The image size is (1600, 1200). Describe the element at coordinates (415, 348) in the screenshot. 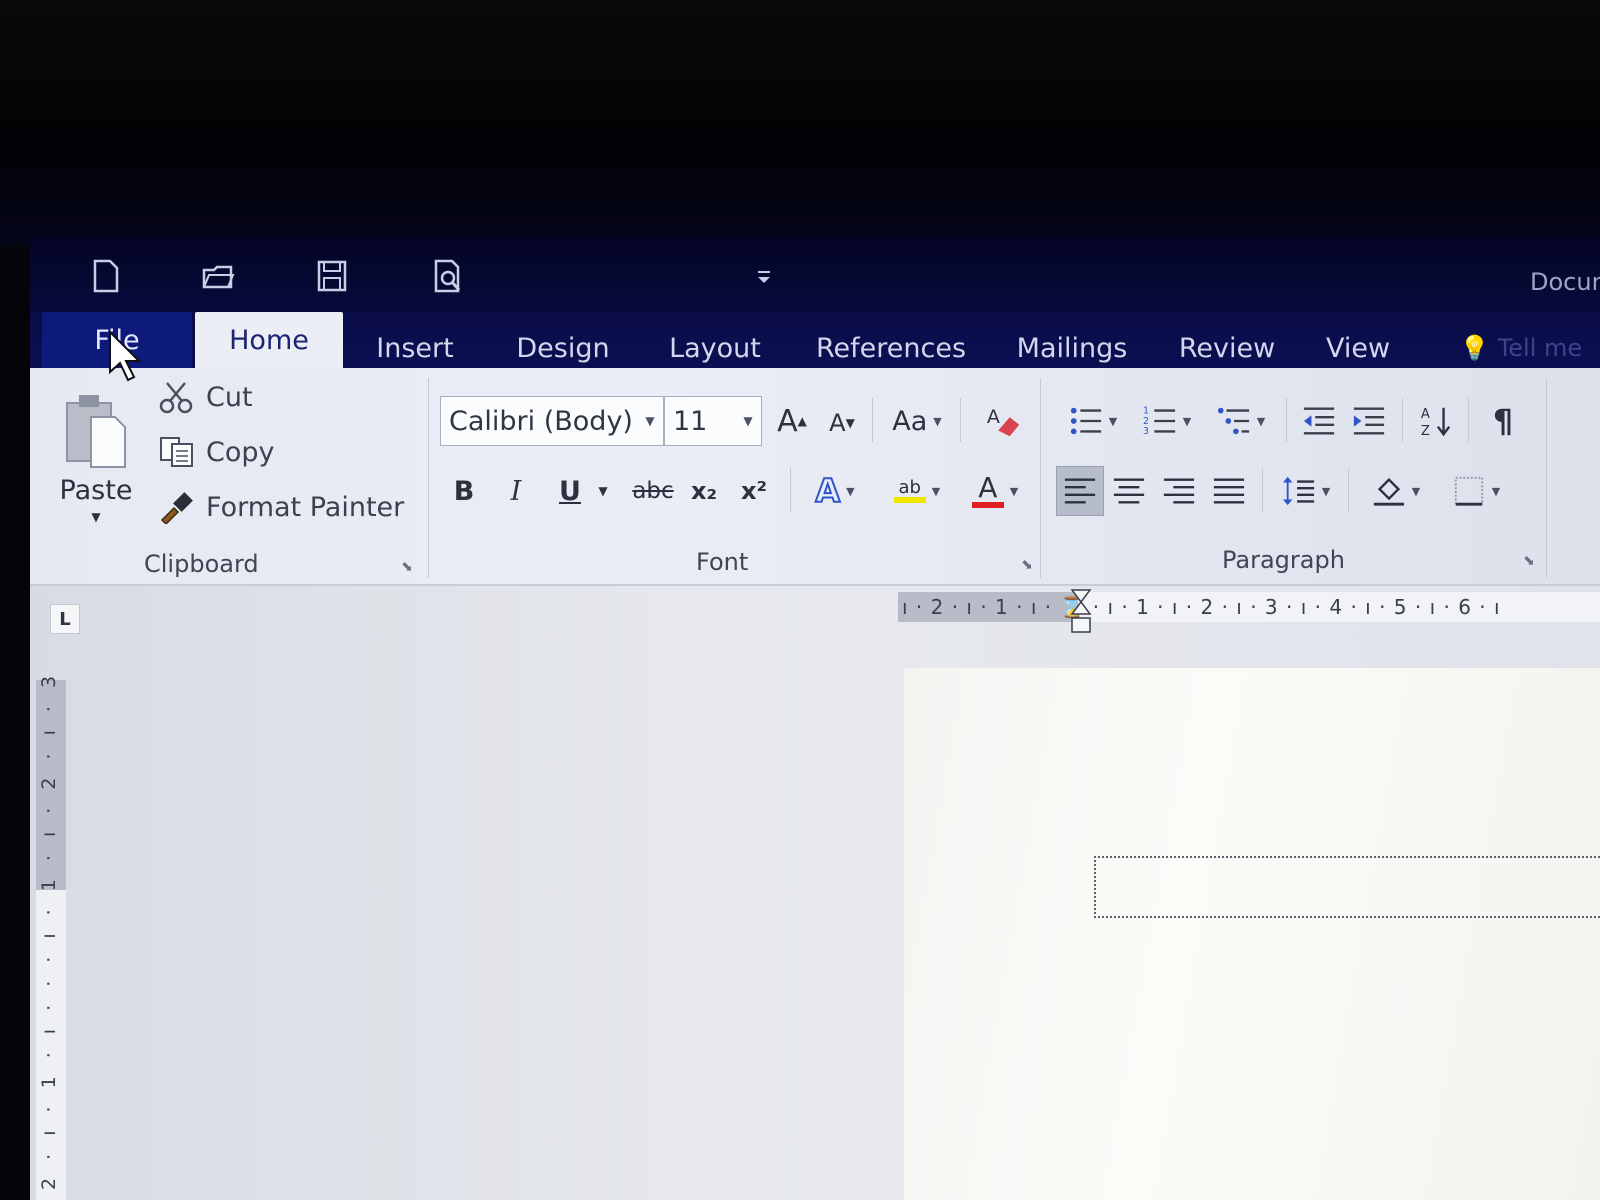

I see `tab-insert: Insert` at that location.